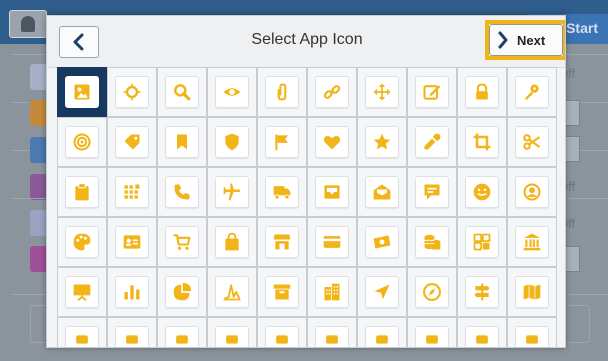 The width and height of the screenshot is (608, 361). I want to click on bookmark-icon, so click(182, 142).